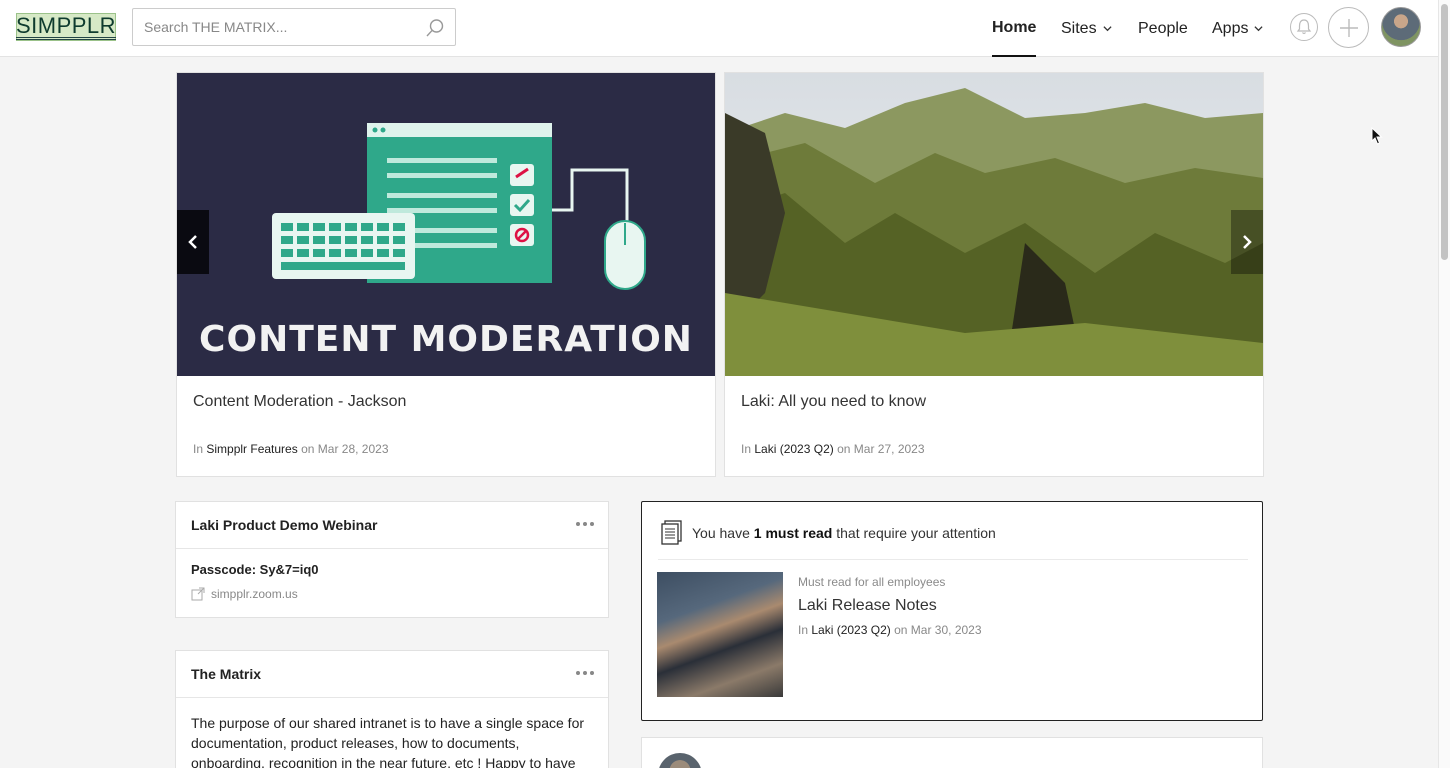 The image size is (1450, 768). I want to click on site-link: Simpplr Features, so click(251, 449).